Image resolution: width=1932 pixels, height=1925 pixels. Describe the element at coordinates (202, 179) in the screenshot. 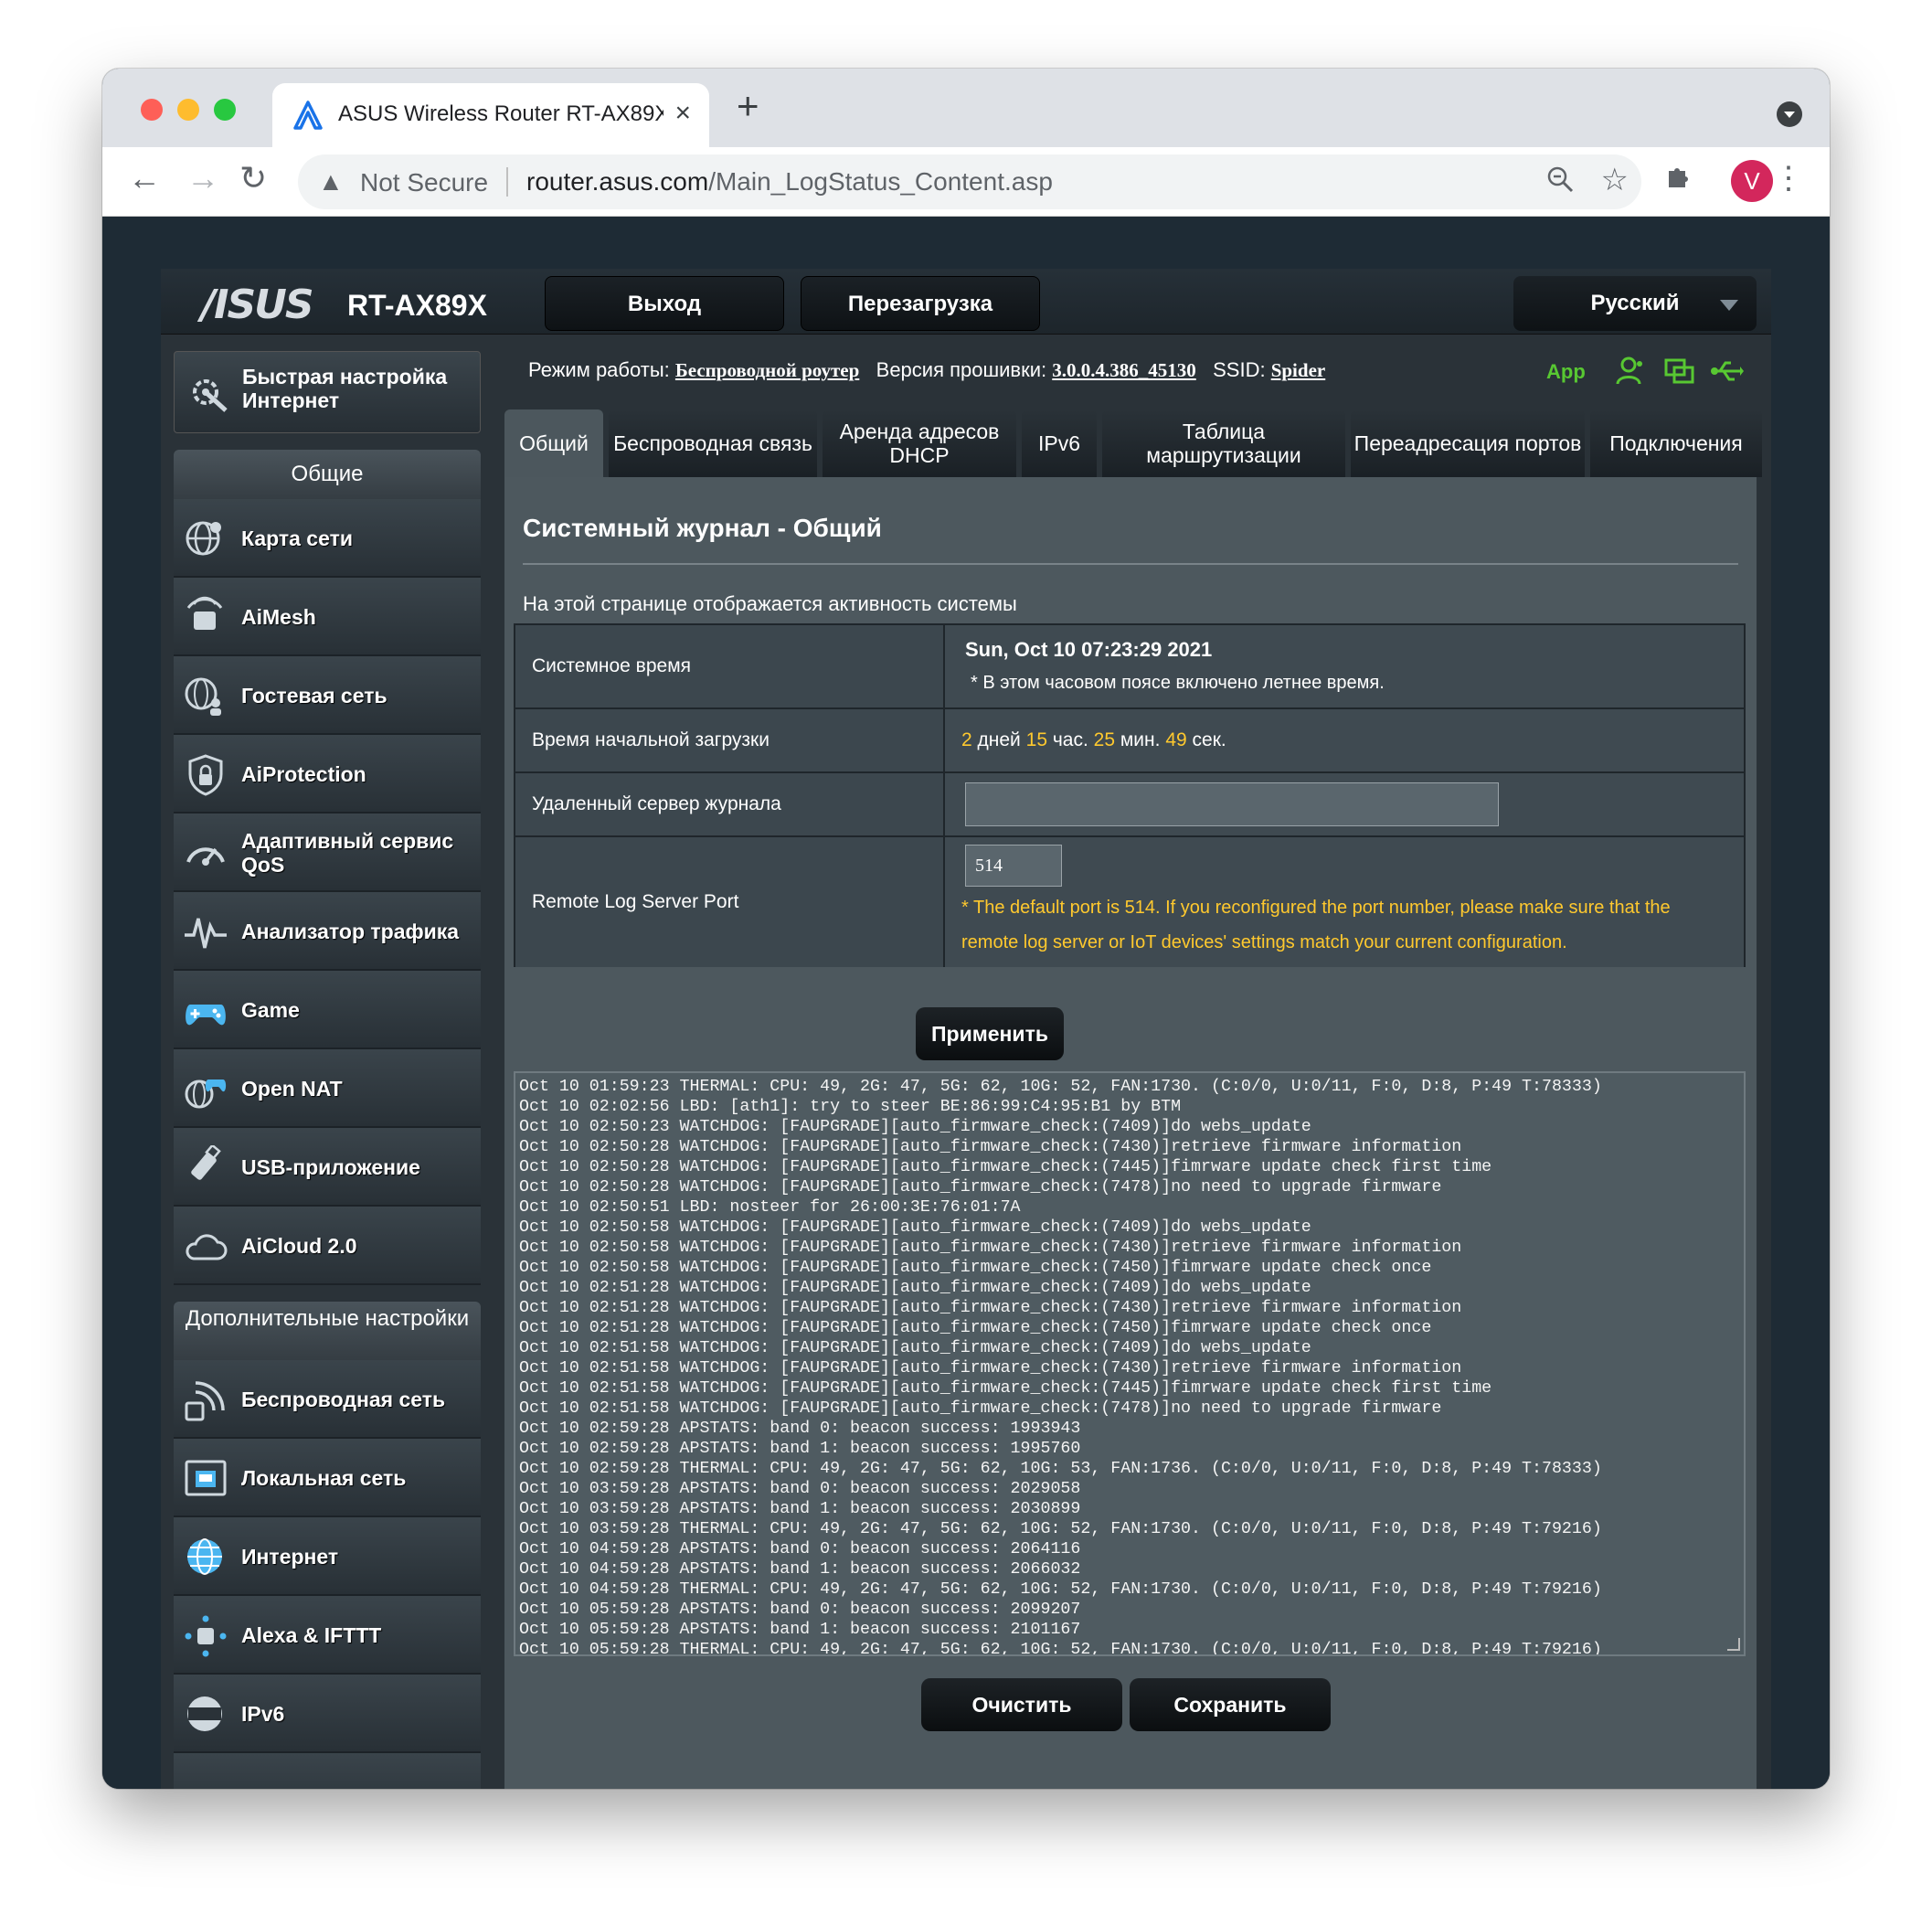

I see `forward-arrow-icon: →` at that location.